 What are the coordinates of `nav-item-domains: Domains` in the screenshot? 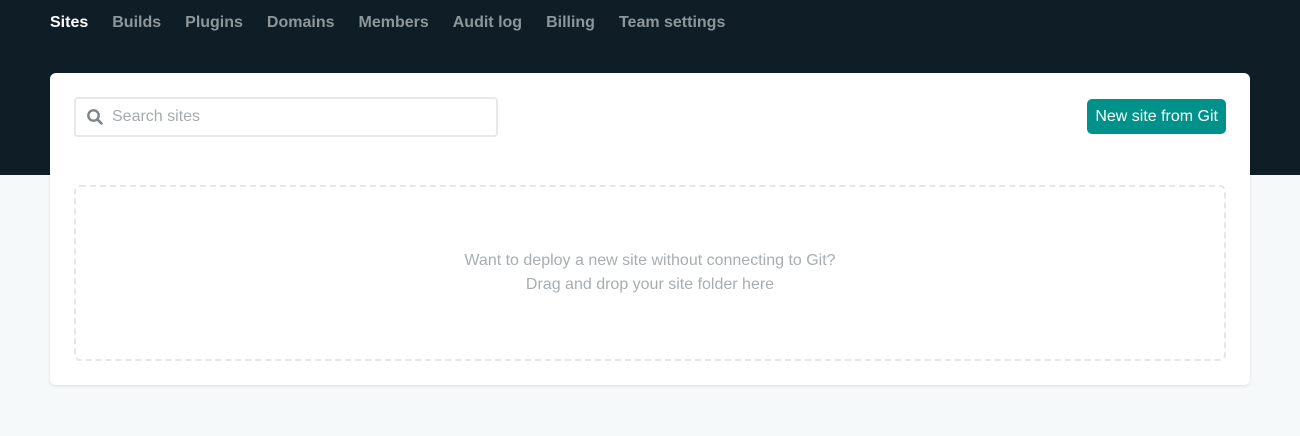 It's located at (301, 23).